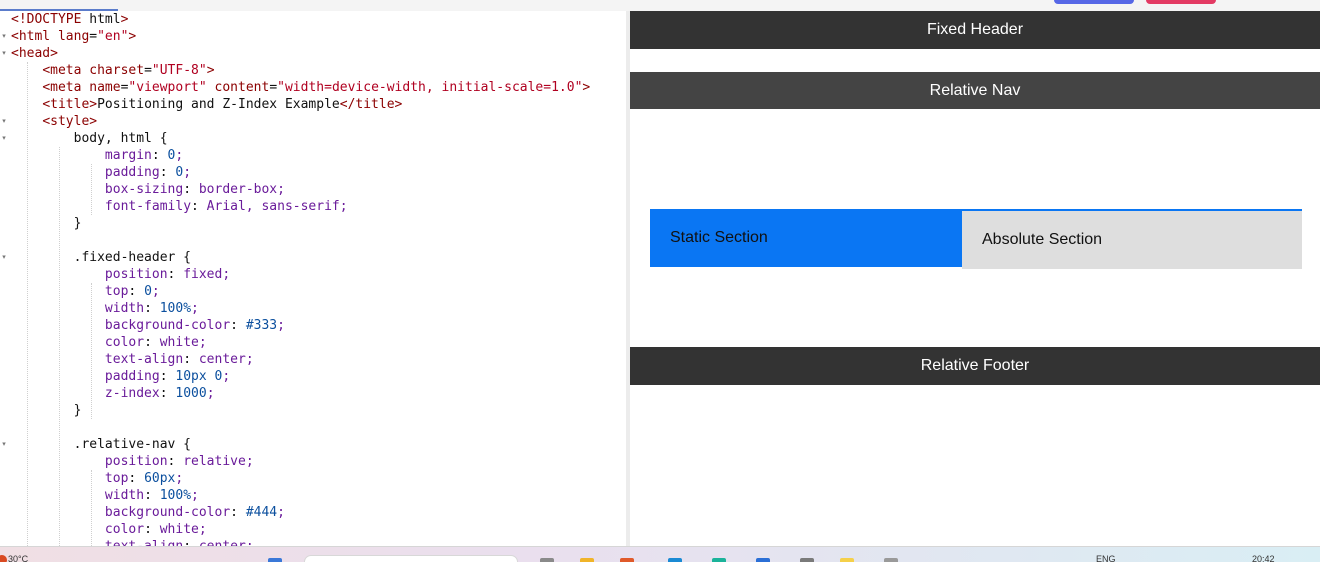  Describe the element at coordinates (847, 560) in the screenshot. I see `active-app-icon` at that location.